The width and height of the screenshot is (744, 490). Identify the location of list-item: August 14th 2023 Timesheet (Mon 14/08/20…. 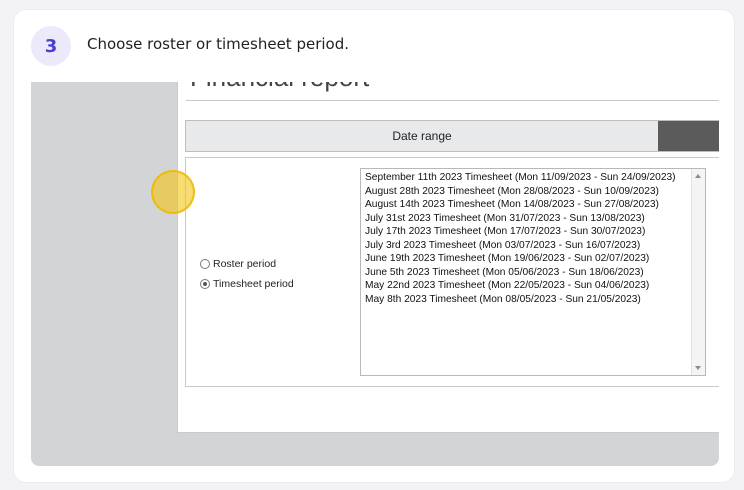
(527, 205).